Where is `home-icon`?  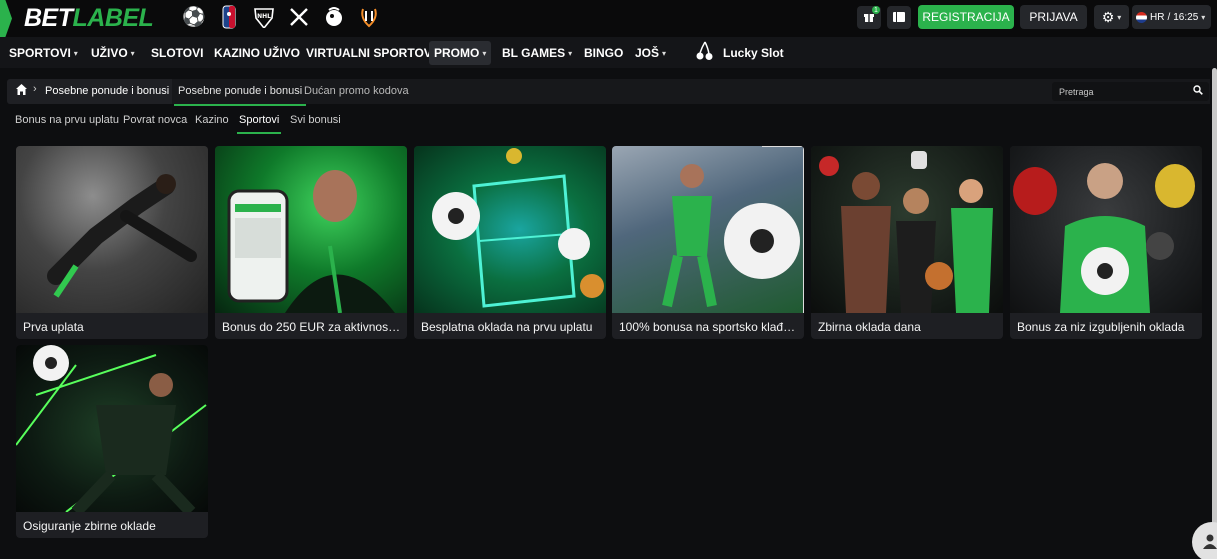 home-icon is located at coordinates (21, 91).